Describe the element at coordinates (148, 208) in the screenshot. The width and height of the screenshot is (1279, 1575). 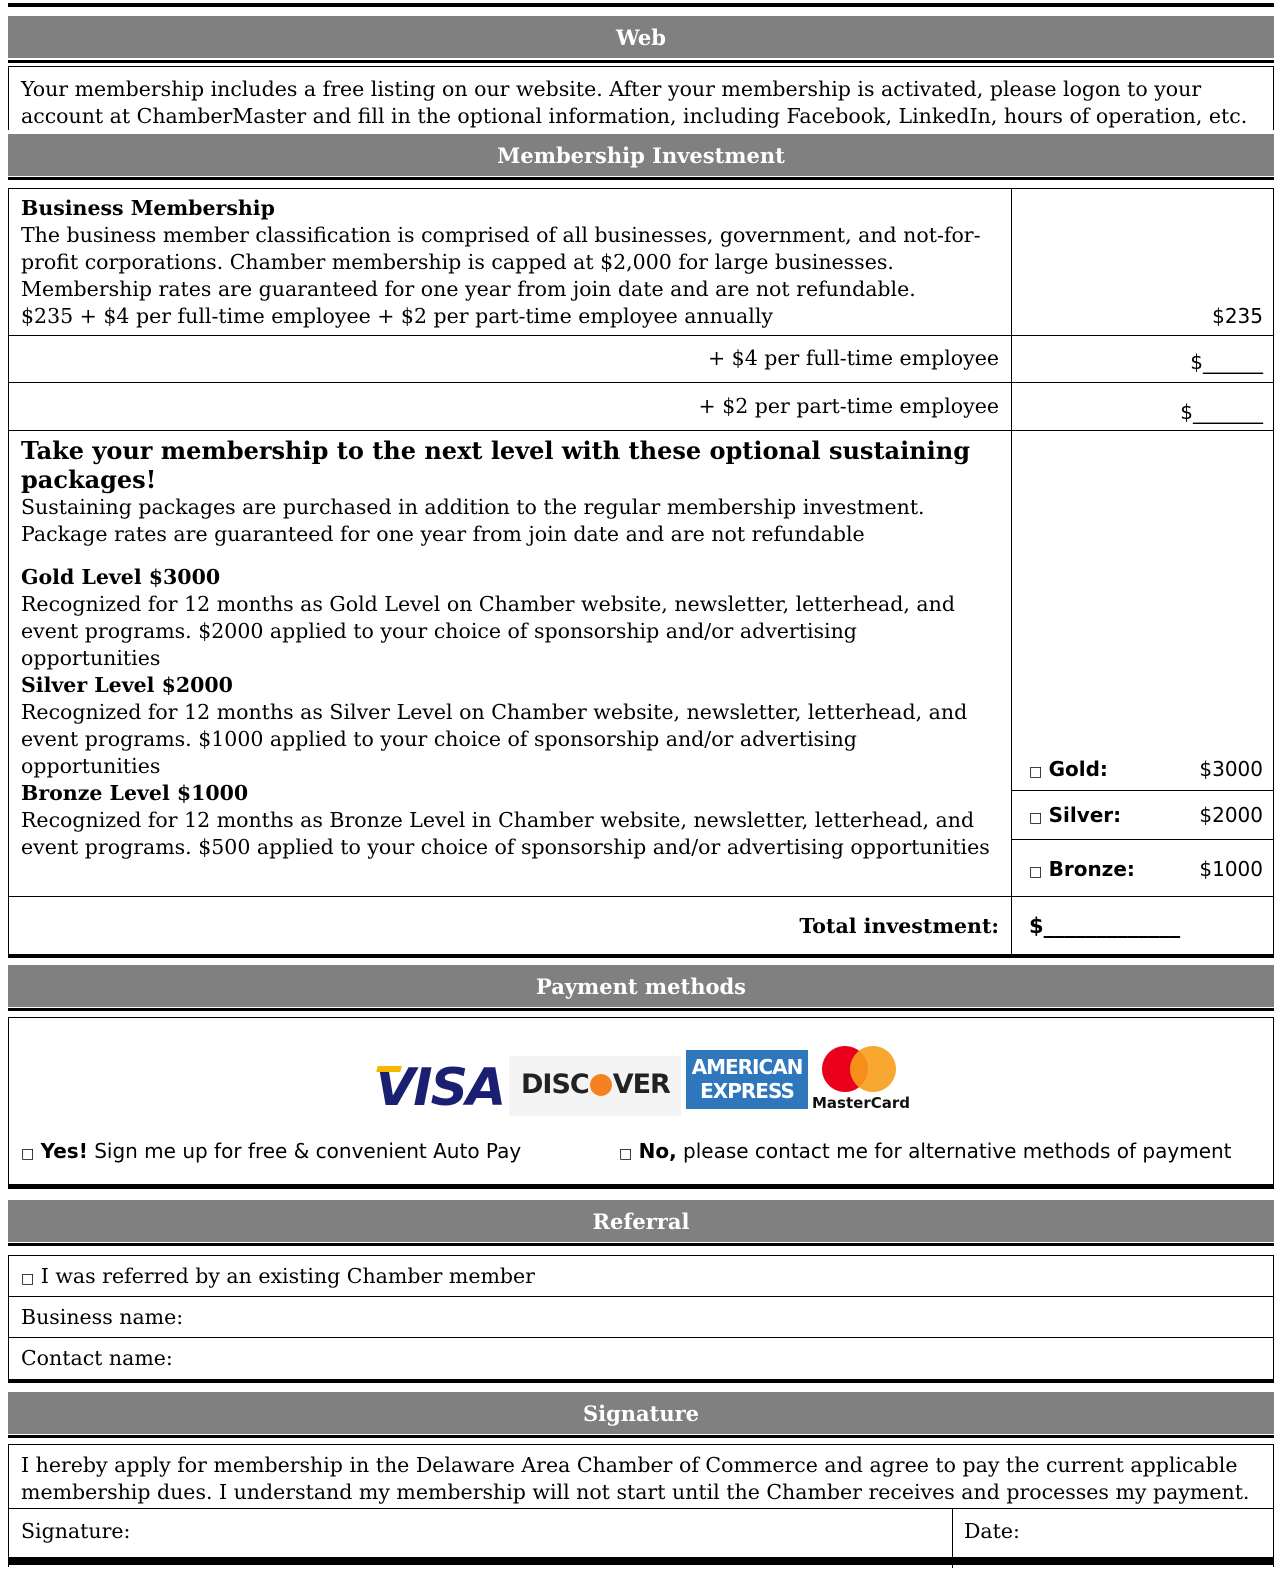
I see `business-title: Business Membership` at that location.